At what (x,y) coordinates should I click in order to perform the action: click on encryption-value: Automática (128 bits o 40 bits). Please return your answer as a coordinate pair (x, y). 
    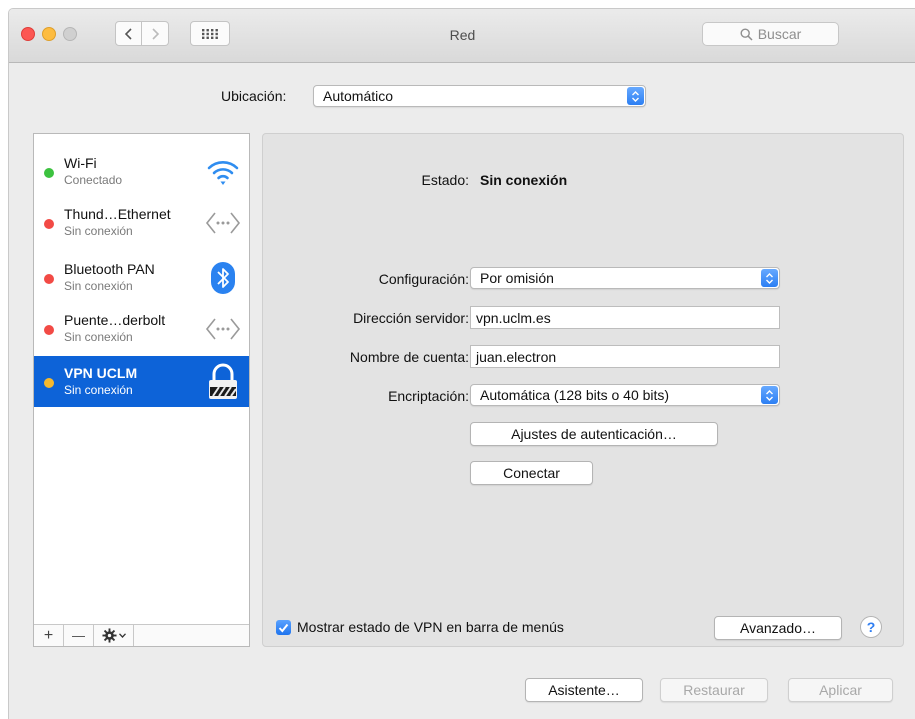
    Looking at the image, I should click on (575, 395).